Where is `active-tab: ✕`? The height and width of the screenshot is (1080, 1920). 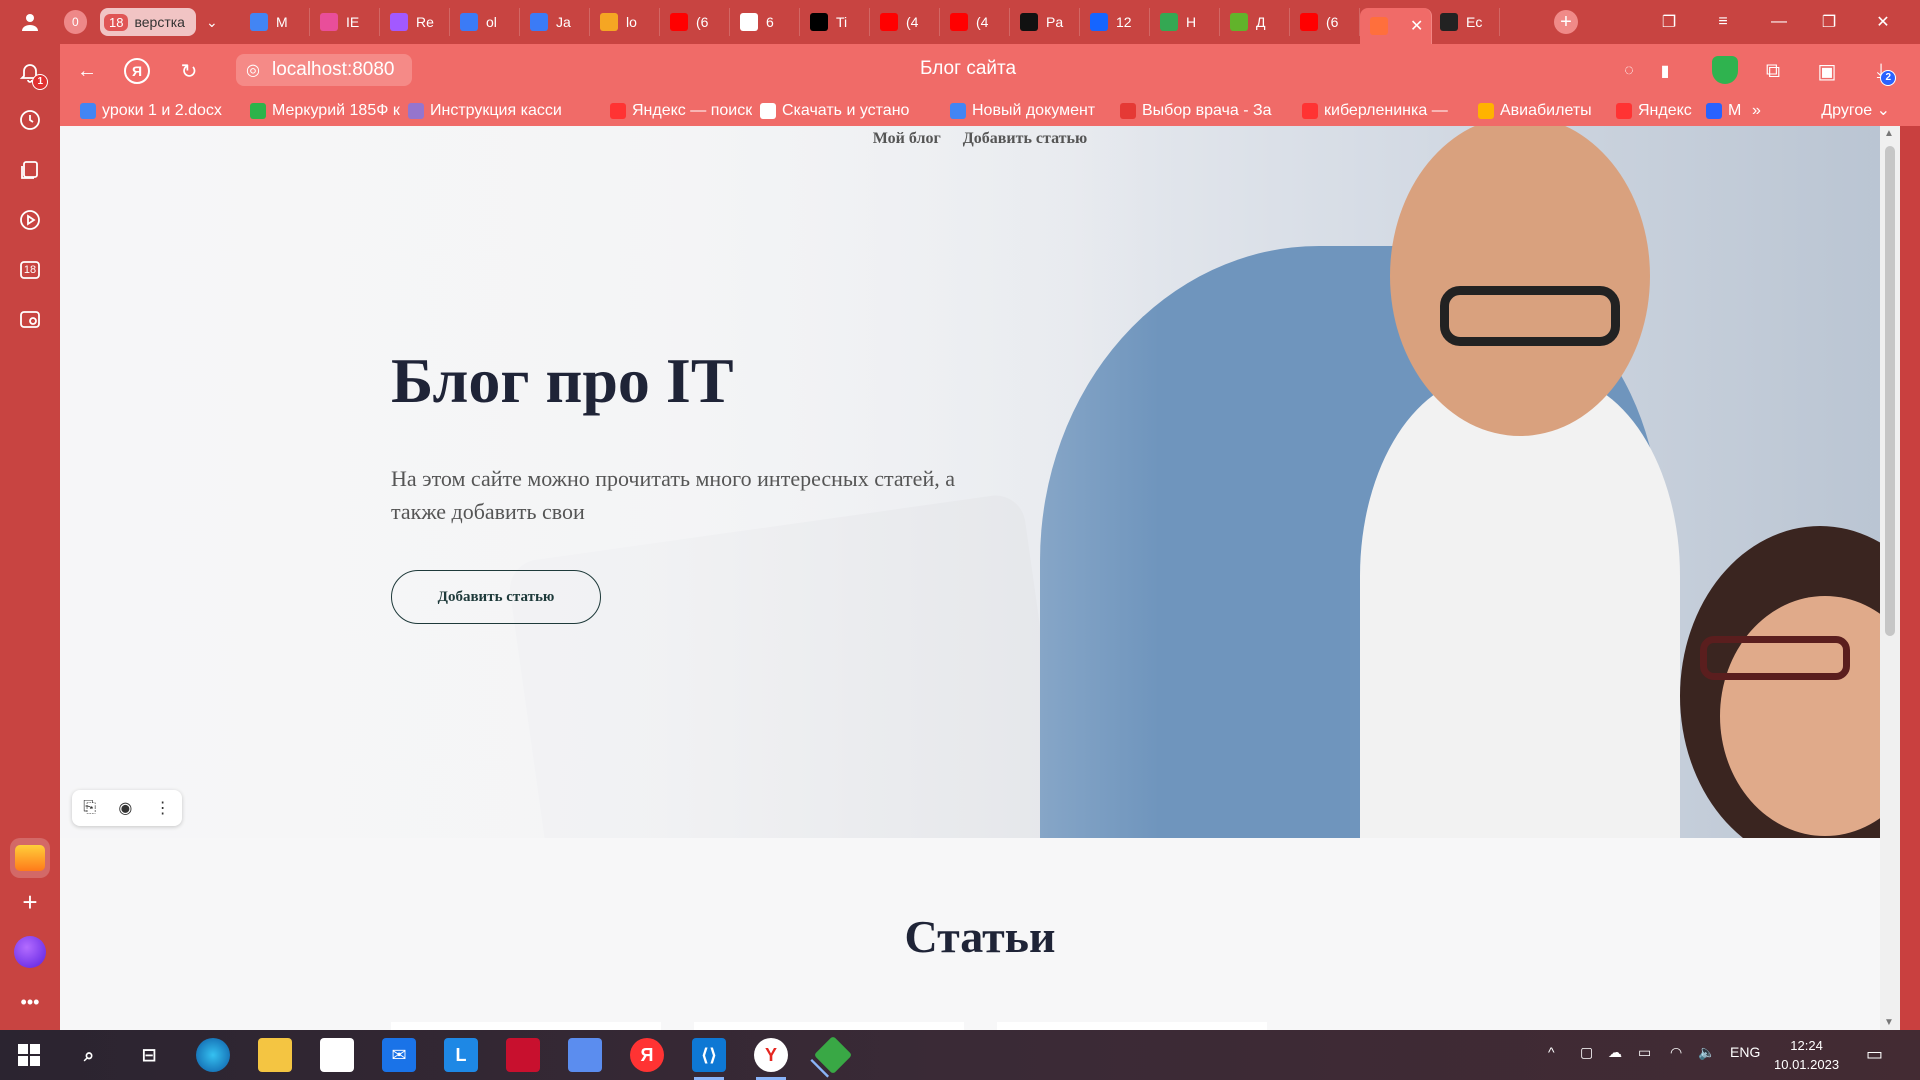
active-tab: ✕ is located at coordinates (1396, 26).